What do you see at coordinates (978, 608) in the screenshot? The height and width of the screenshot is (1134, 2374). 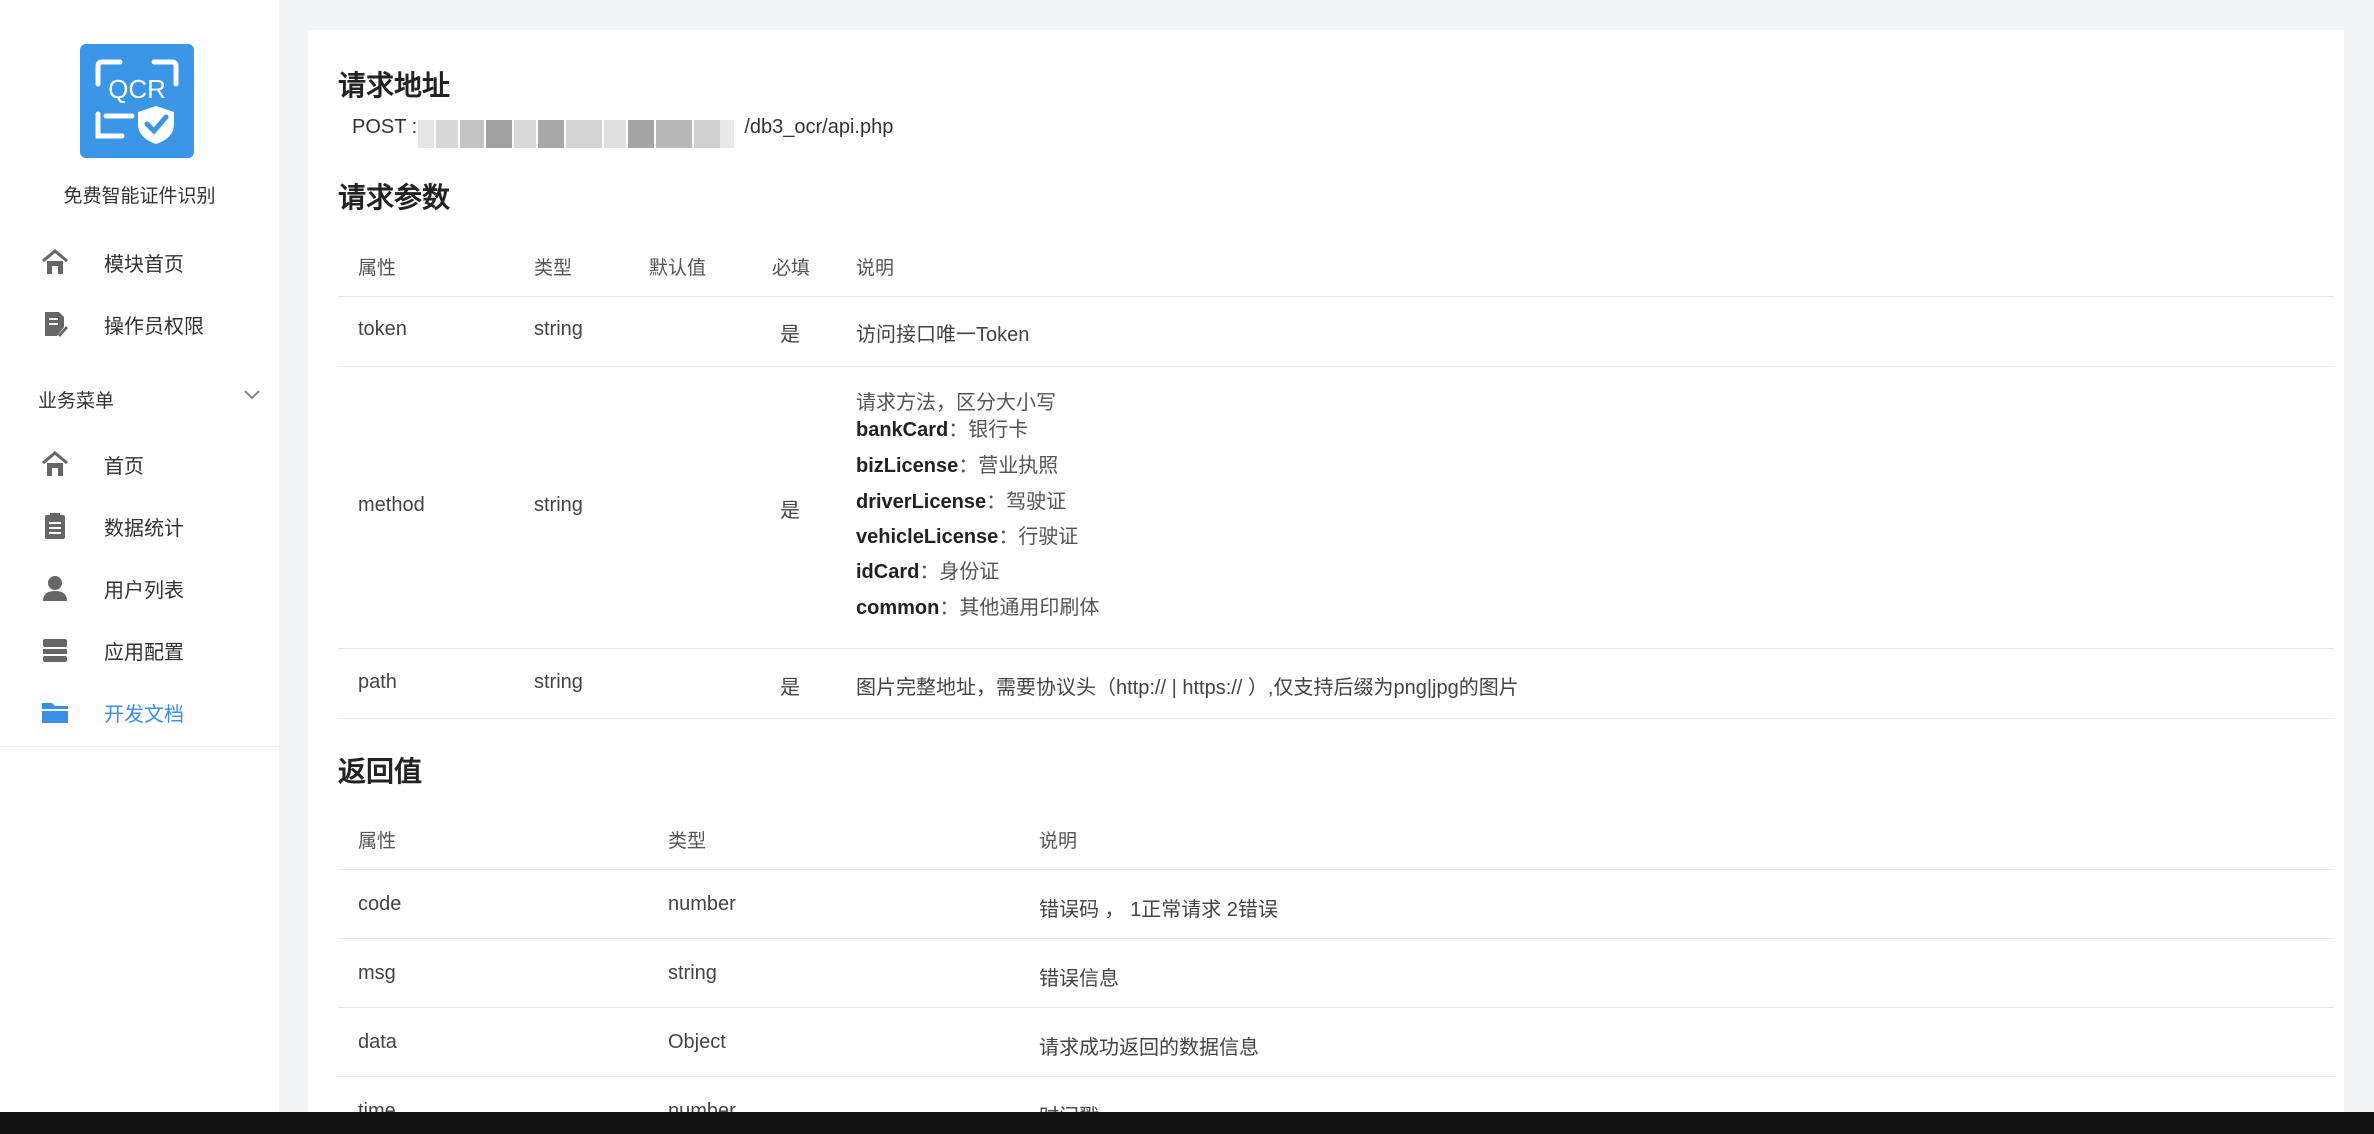 I see `method-option: common：其他通用印刷体` at bounding box center [978, 608].